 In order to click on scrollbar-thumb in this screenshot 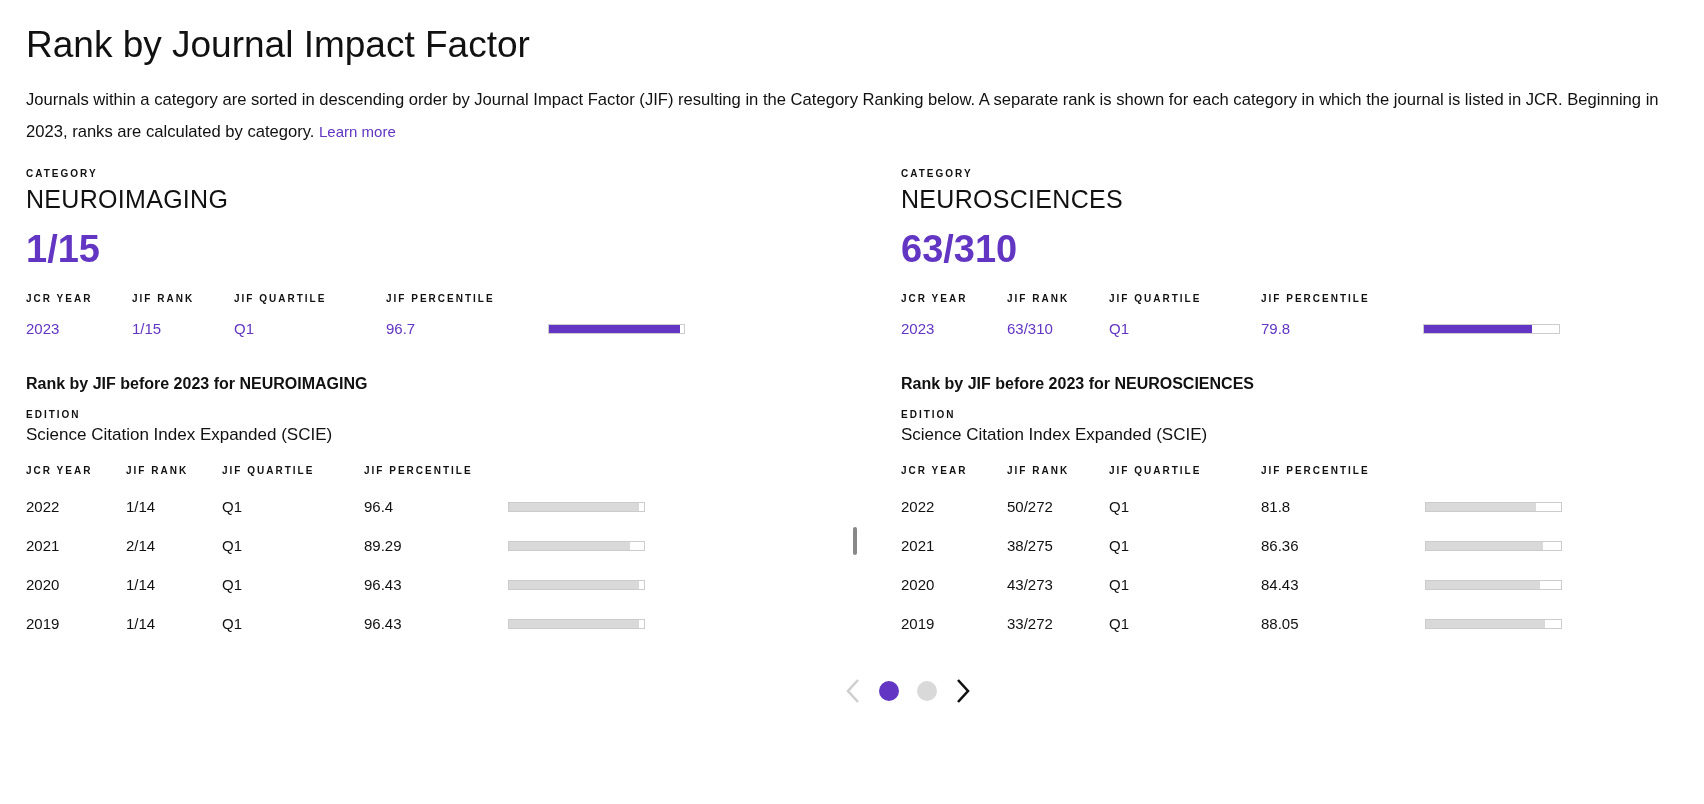, I will do `click(855, 541)`.